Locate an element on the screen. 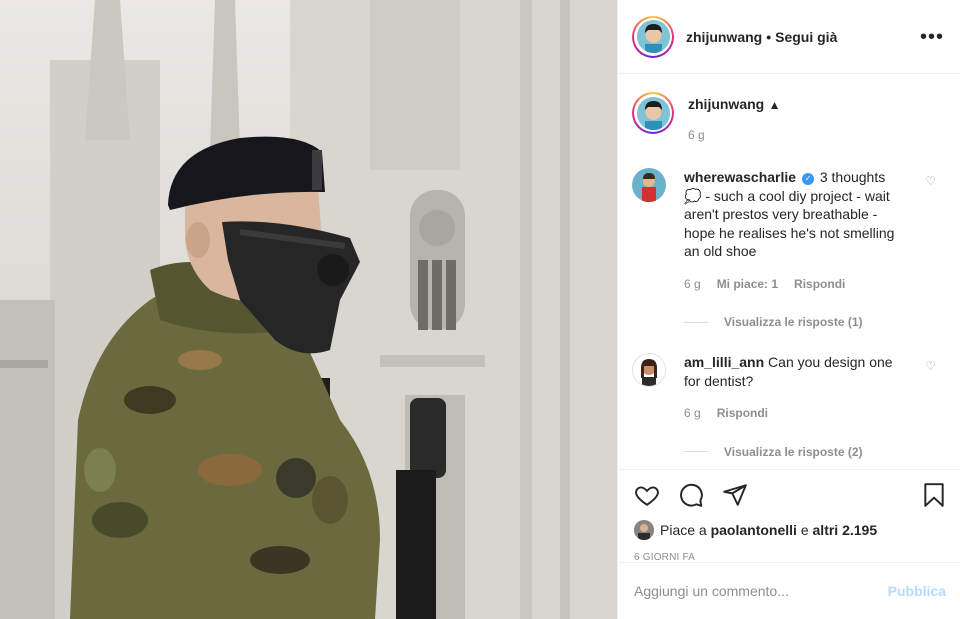 The width and height of the screenshot is (960, 619). caption-meta: 6 g is located at coordinates (734, 135).